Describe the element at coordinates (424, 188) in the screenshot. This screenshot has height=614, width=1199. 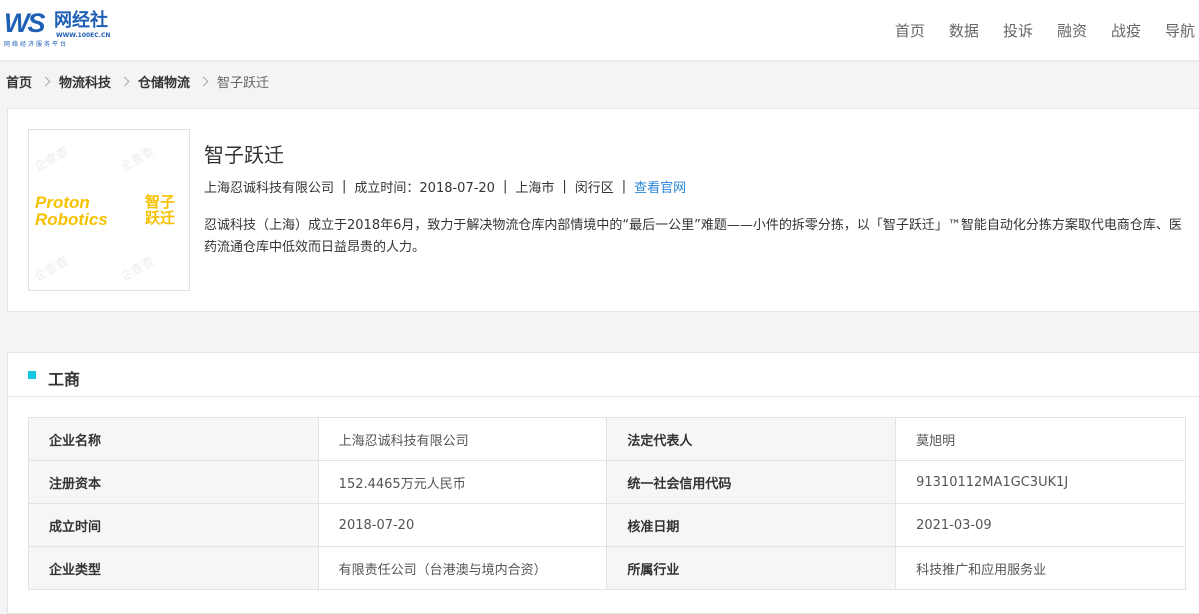
I see `company-founded: 成立时间：2018-07-20` at that location.